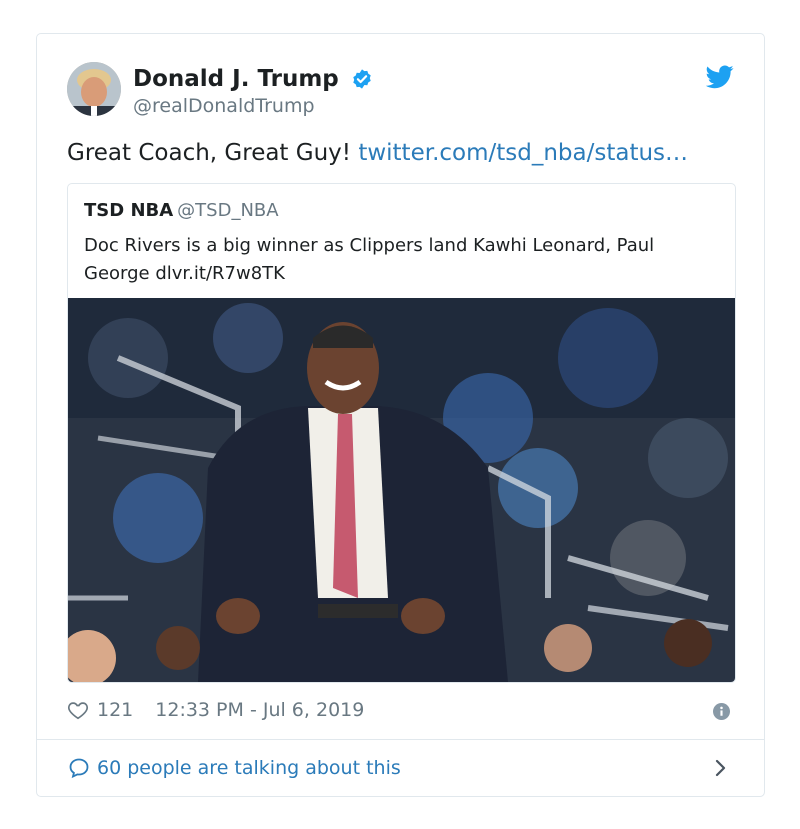 The image size is (800, 829). I want to click on tweet-body: Great Coach, Great Guy!, so click(213, 153).